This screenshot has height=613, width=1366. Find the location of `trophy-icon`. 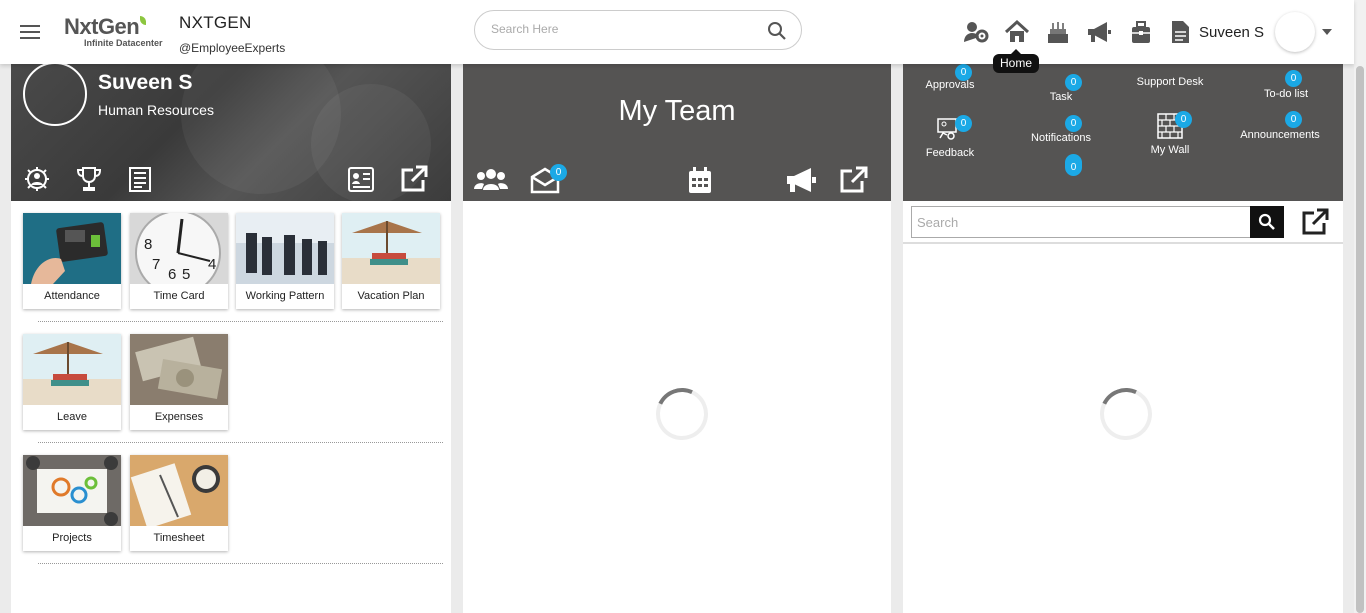

trophy-icon is located at coordinates (89, 179).